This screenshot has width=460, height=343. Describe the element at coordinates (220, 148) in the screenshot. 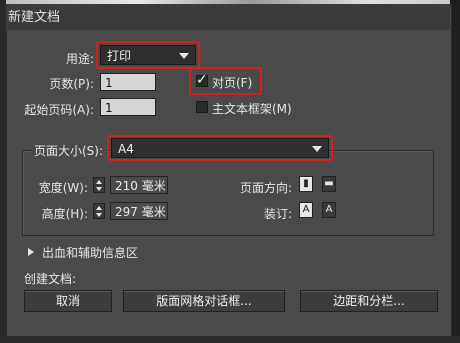

I see `page-size-select: A4` at that location.